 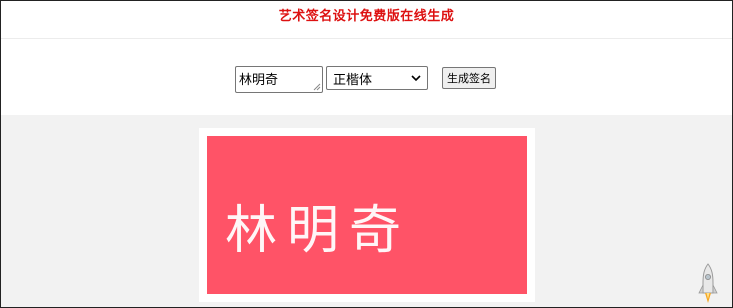 What do you see at coordinates (353, 80) in the screenshot?
I see `font-style-selected: 正楷体` at bounding box center [353, 80].